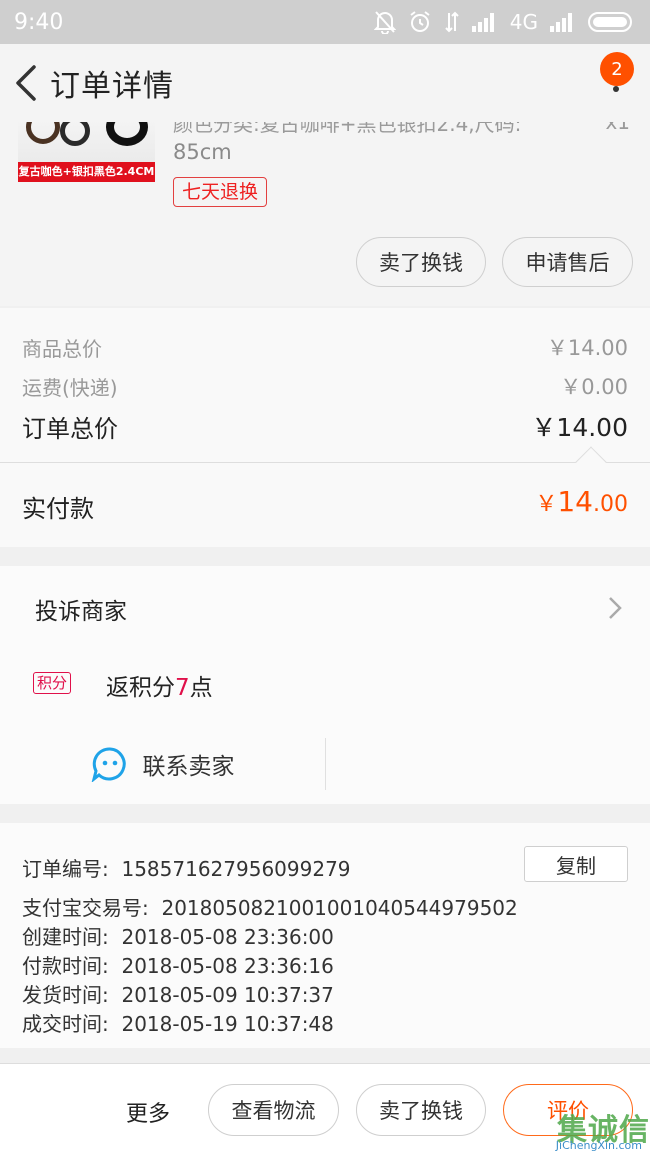 This screenshot has height=1155, width=650. What do you see at coordinates (587, 348) in the screenshot?
I see `goods-total-value: ￥14.00` at bounding box center [587, 348].